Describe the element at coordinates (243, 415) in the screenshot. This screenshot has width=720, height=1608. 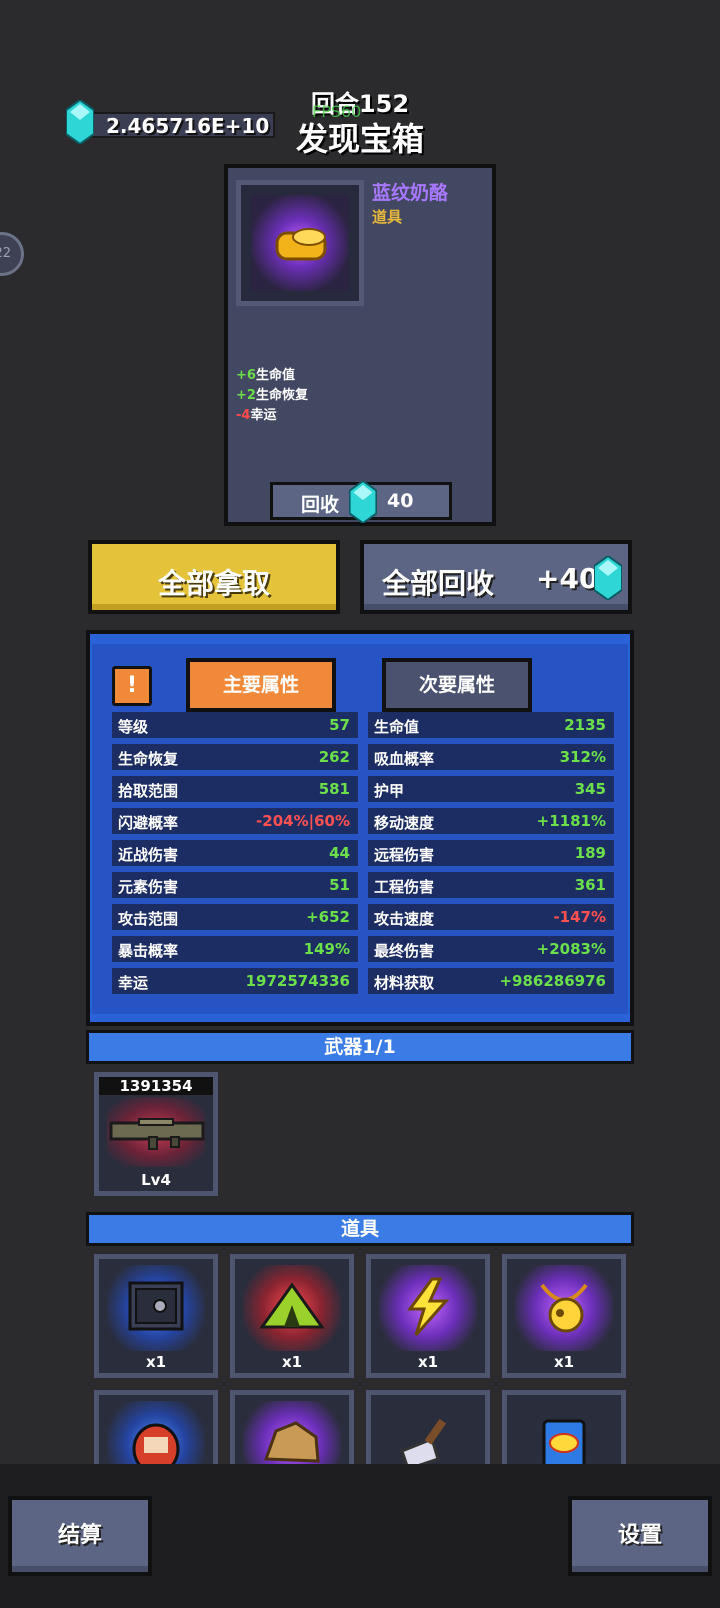
I see `item-stat-value: -4` at that location.